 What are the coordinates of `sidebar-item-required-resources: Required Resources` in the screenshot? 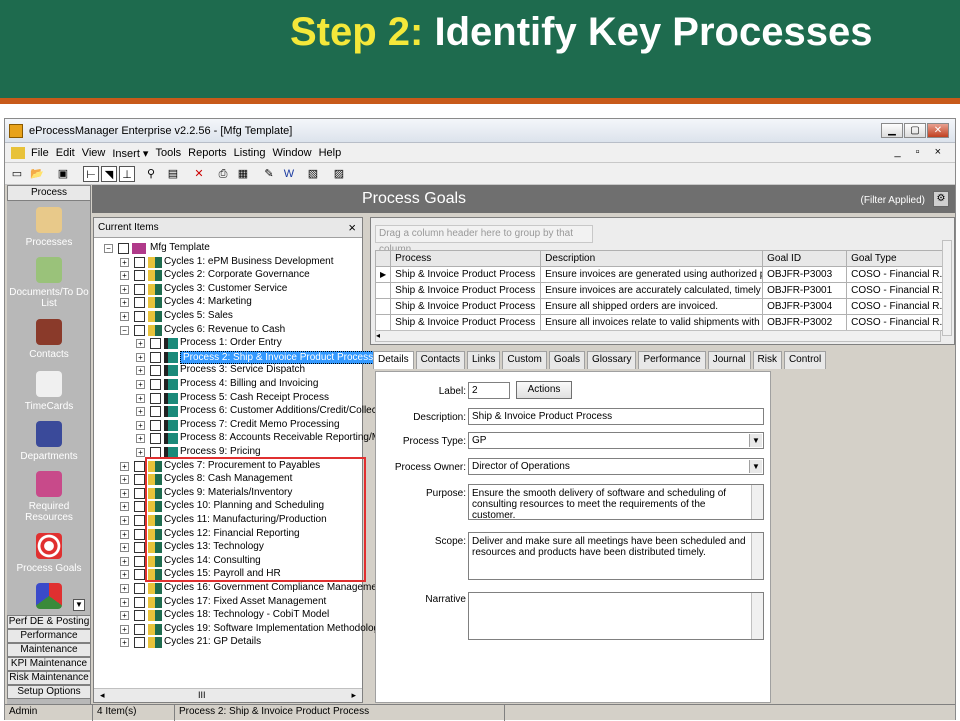 It's located at (49, 497).